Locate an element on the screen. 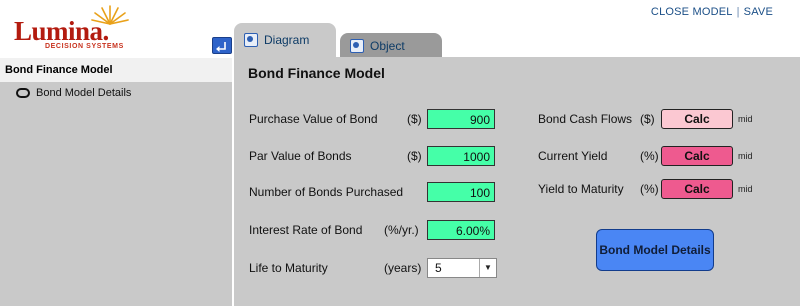  life-to-maturity-value: 5 is located at coordinates (438, 268).